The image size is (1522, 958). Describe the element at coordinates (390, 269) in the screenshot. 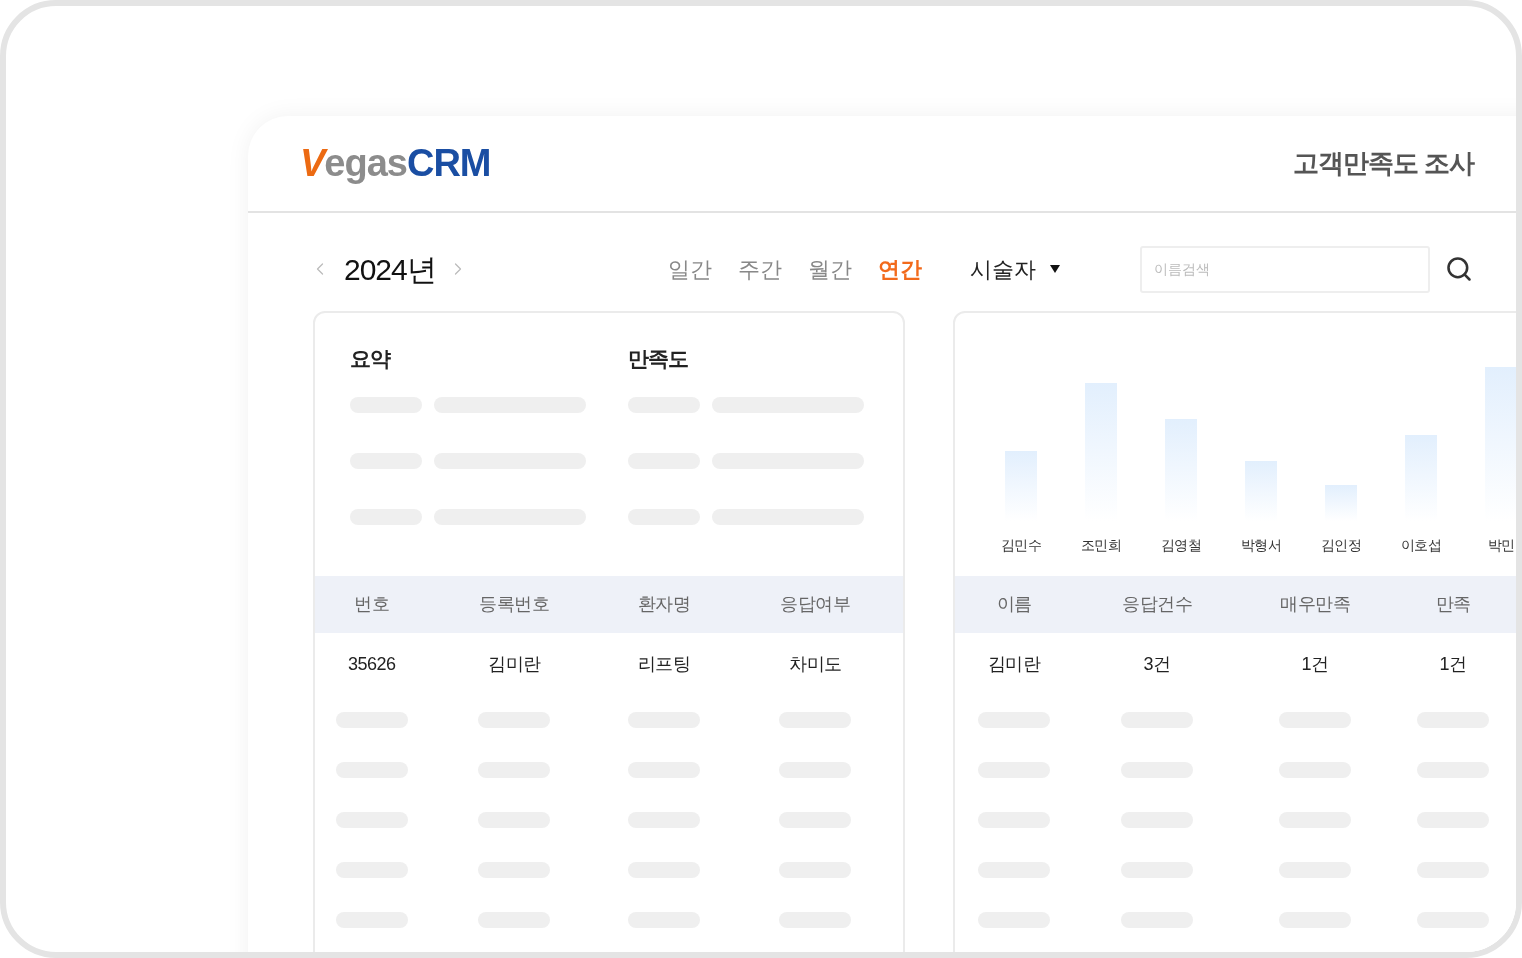

I see `year-label: 2024년` at that location.